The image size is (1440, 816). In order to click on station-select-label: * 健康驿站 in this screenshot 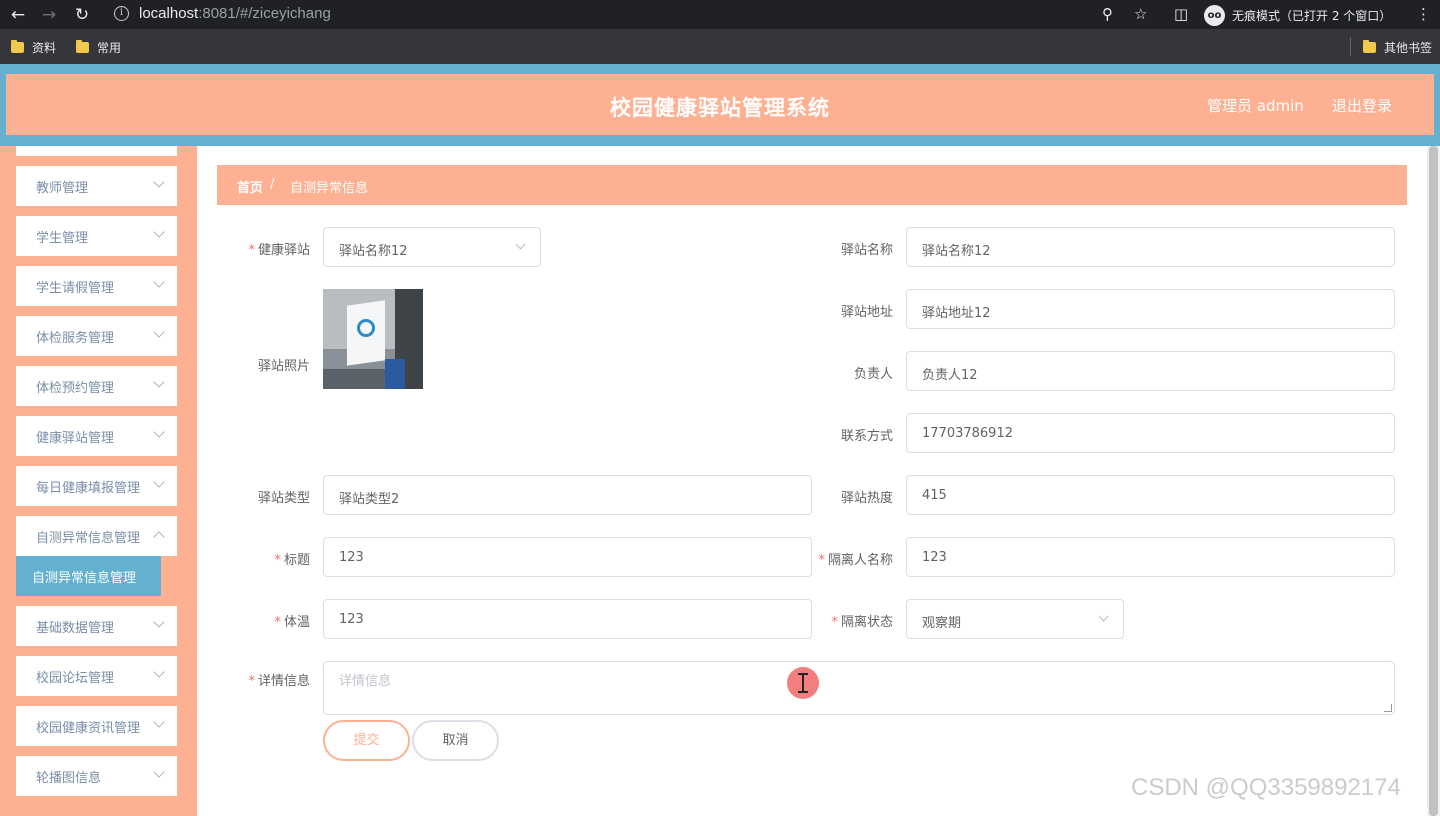, I will do `click(279, 250)`.